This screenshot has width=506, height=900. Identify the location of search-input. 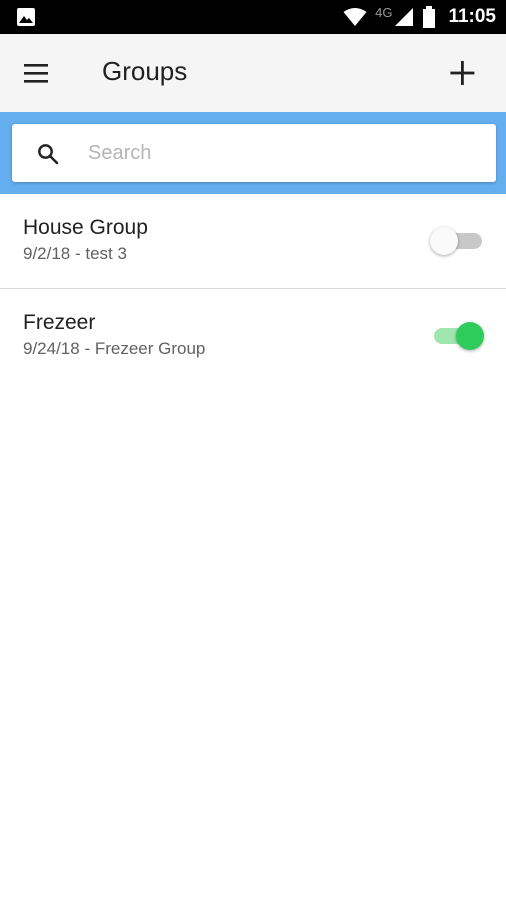
(283, 153).